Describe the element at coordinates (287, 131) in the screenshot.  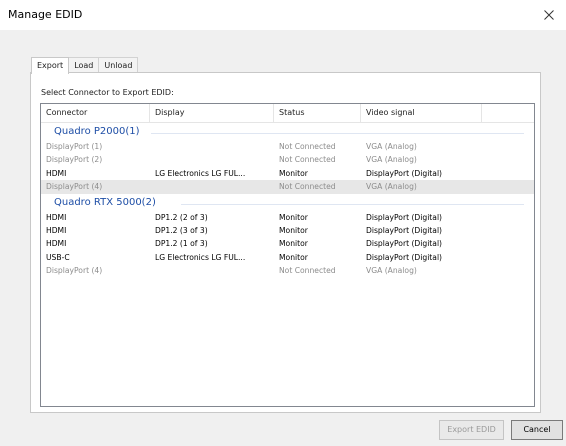
I see `group-header: Quadro P2000(1)` at that location.